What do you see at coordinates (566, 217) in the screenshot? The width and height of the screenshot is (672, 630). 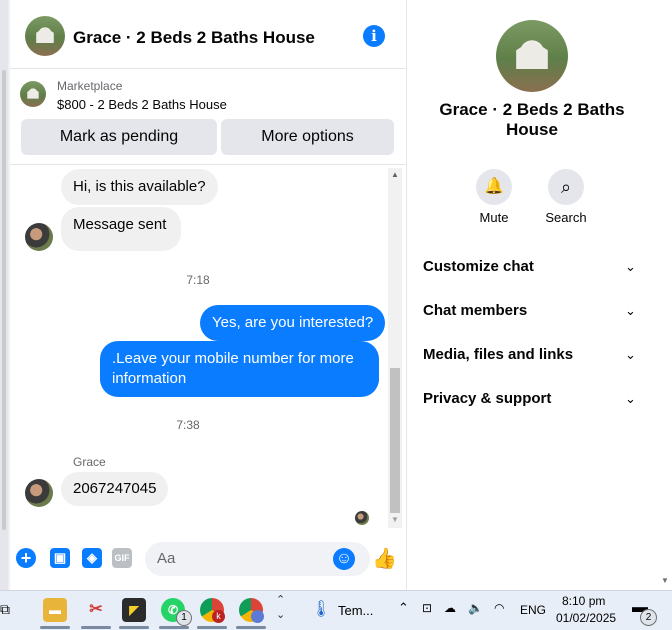 I see `search-label: Search` at bounding box center [566, 217].